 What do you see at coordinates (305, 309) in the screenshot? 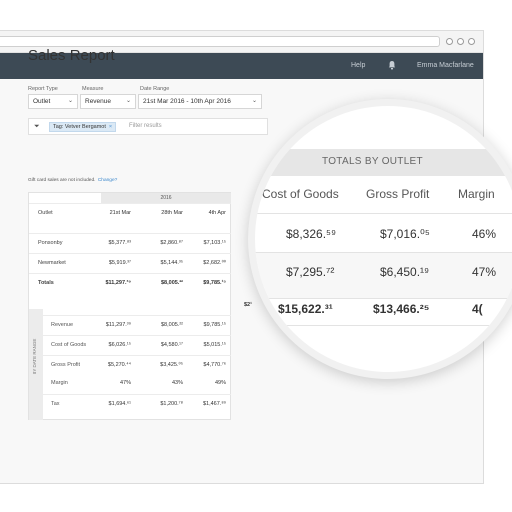
I see `magnified-total: $15,622.³¹` at bounding box center [305, 309].